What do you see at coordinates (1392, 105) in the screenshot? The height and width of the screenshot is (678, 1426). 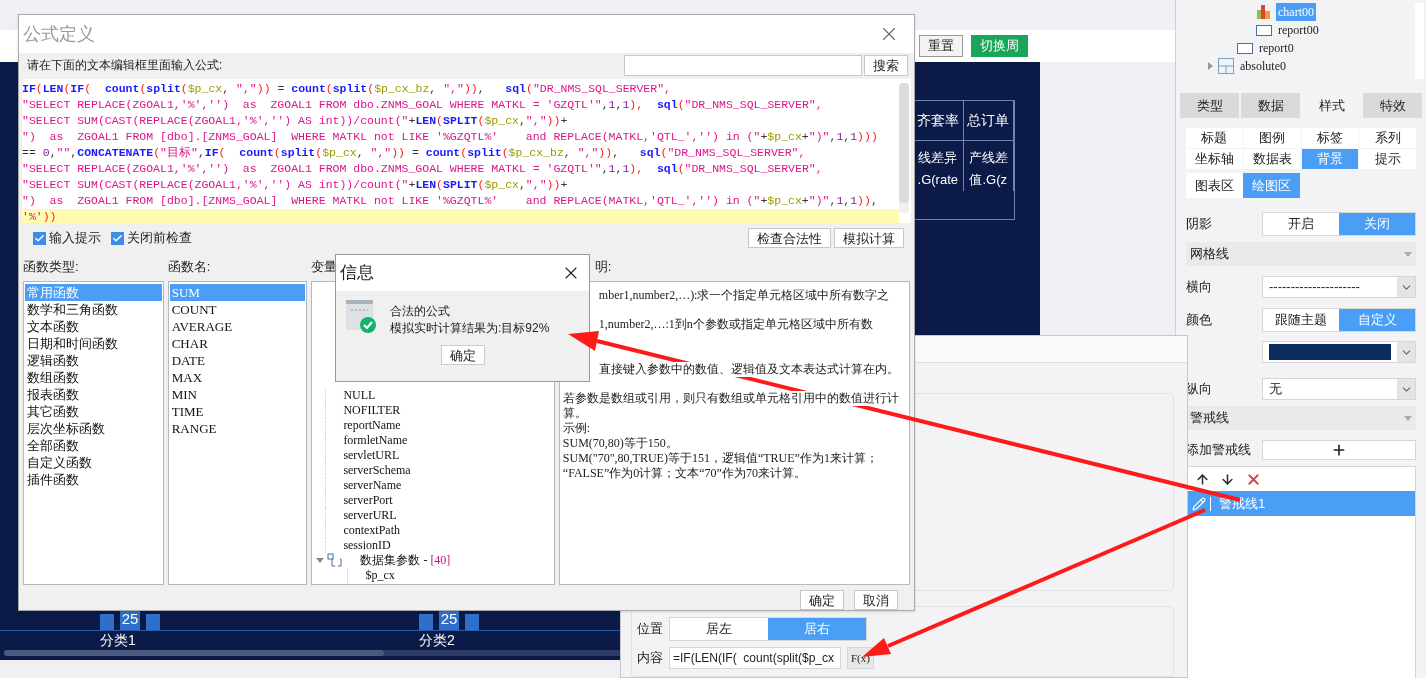 I see `tab: 特效` at bounding box center [1392, 105].